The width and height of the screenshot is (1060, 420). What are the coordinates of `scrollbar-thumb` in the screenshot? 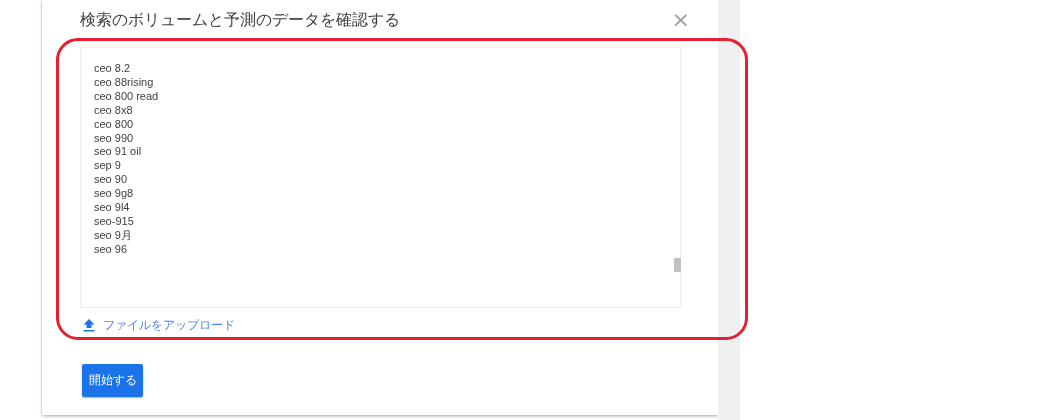 It's located at (677, 265).